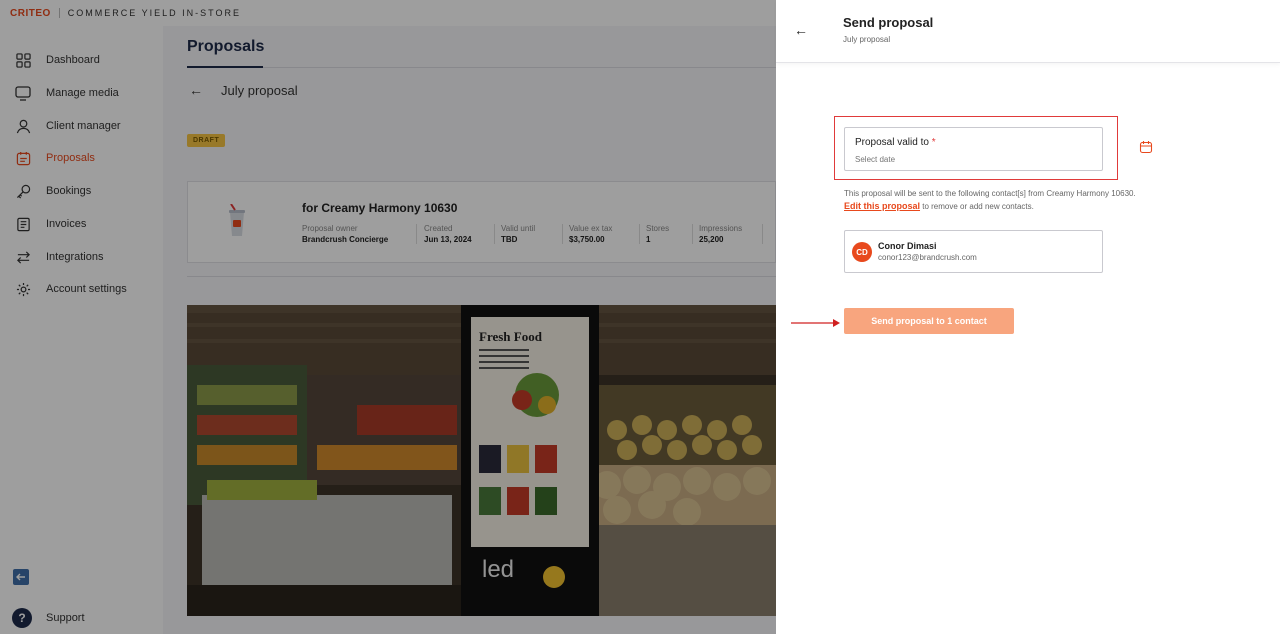 This screenshot has width=1280, height=634. I want to click on panel-title: Send proposal, so click(888, 22).